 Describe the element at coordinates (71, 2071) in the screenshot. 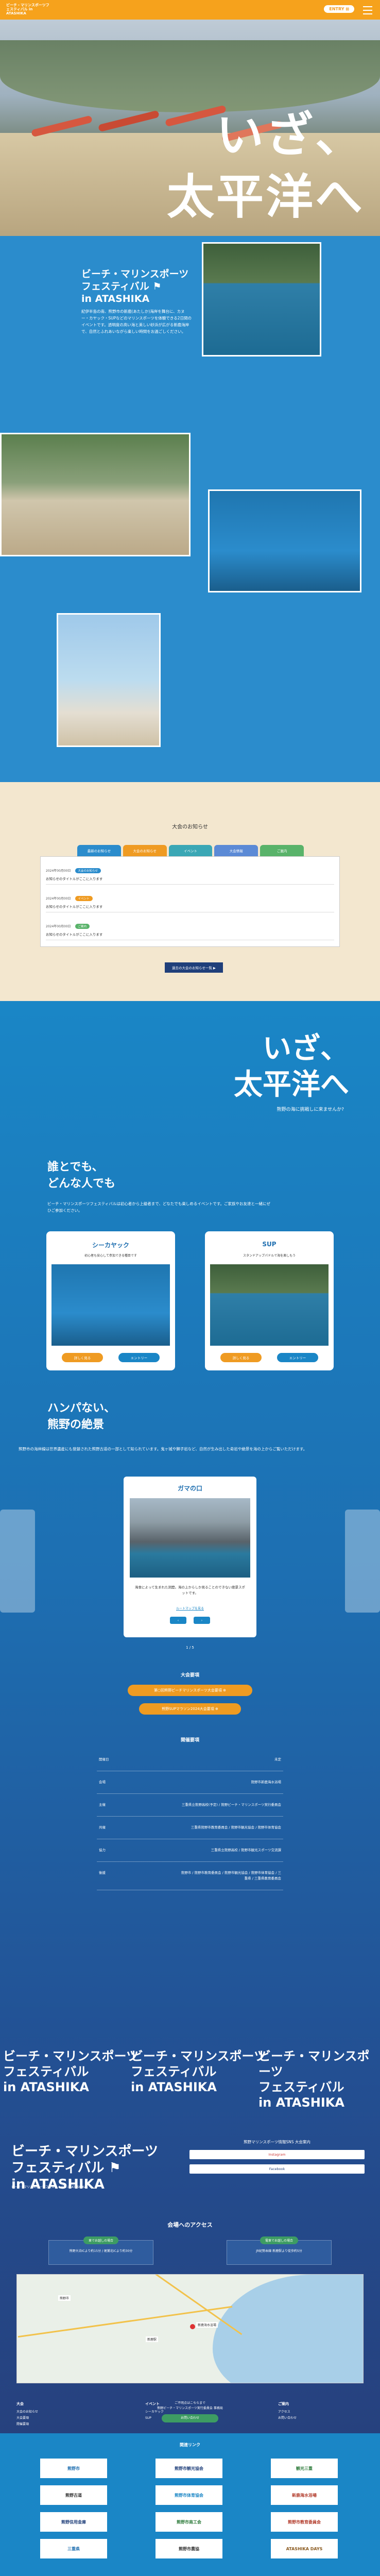

I see `marquee-item: ビーチ・マリンスポーツ フェスティバル in ATASHIKA` at that location.